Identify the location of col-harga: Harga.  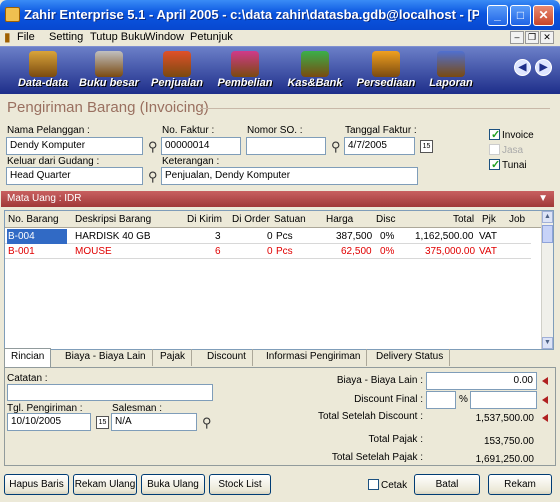
(339, 219).